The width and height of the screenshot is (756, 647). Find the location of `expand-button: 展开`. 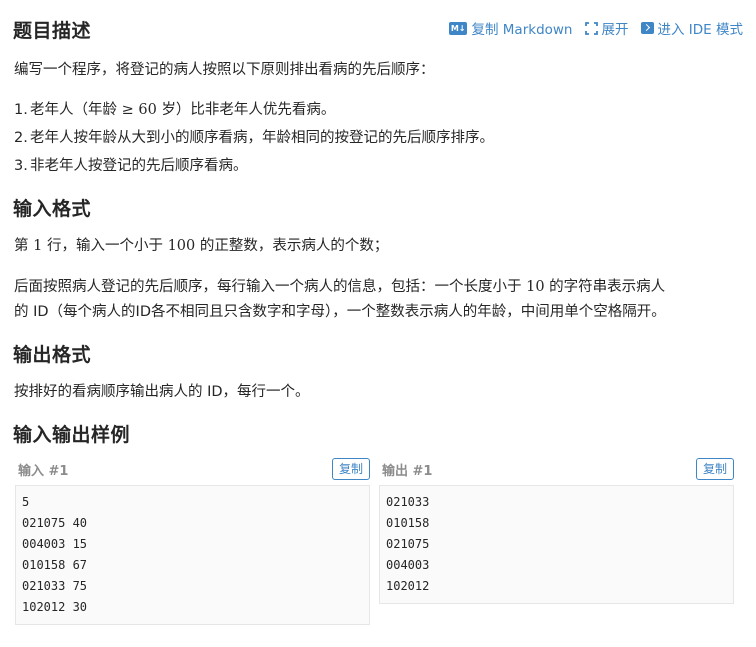

expand-button: 展开 is located at coordinates (606, 28).